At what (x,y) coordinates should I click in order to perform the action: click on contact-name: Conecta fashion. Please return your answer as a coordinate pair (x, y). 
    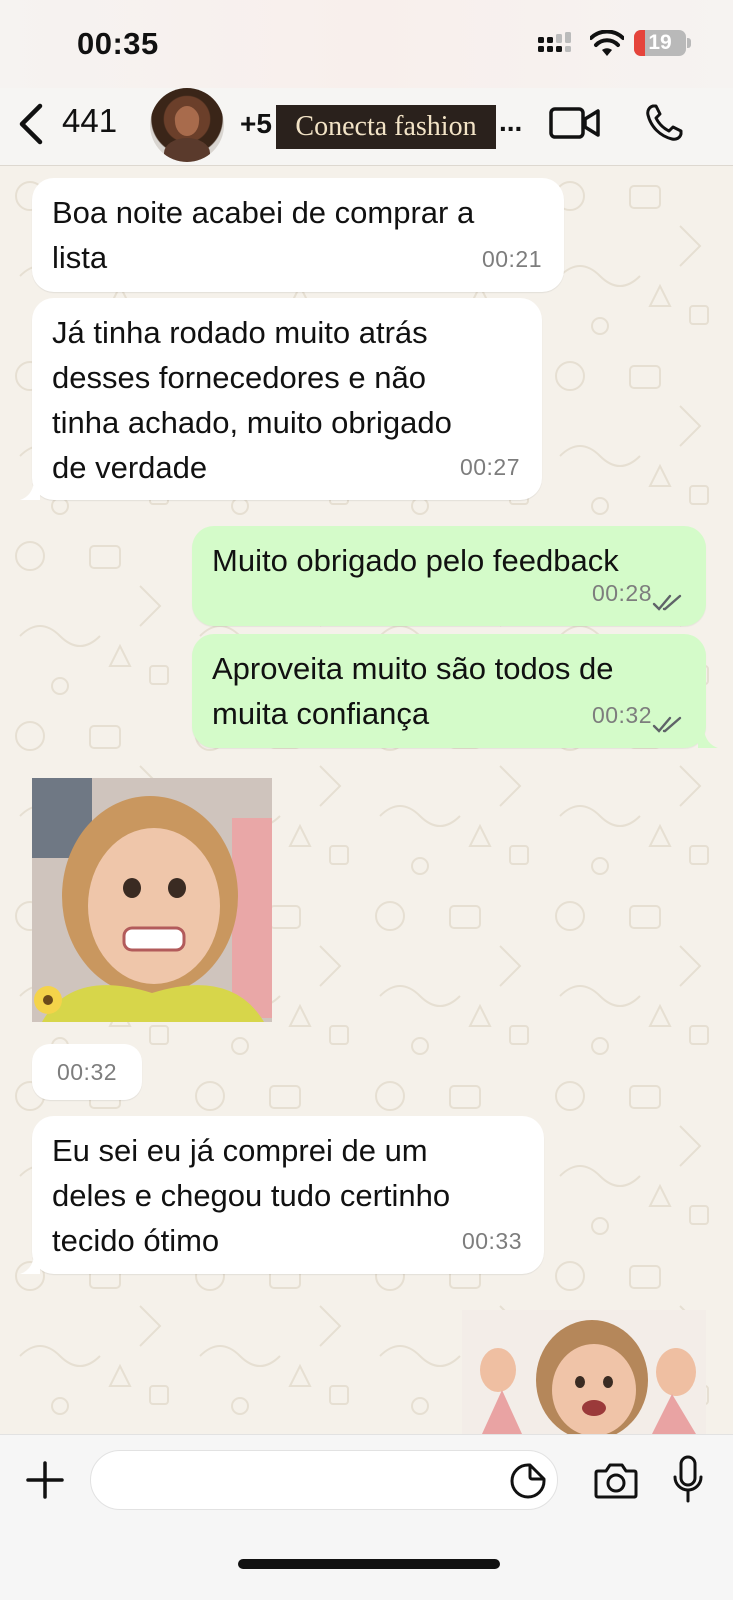
    Looking at the image, I should click on (386, 127).